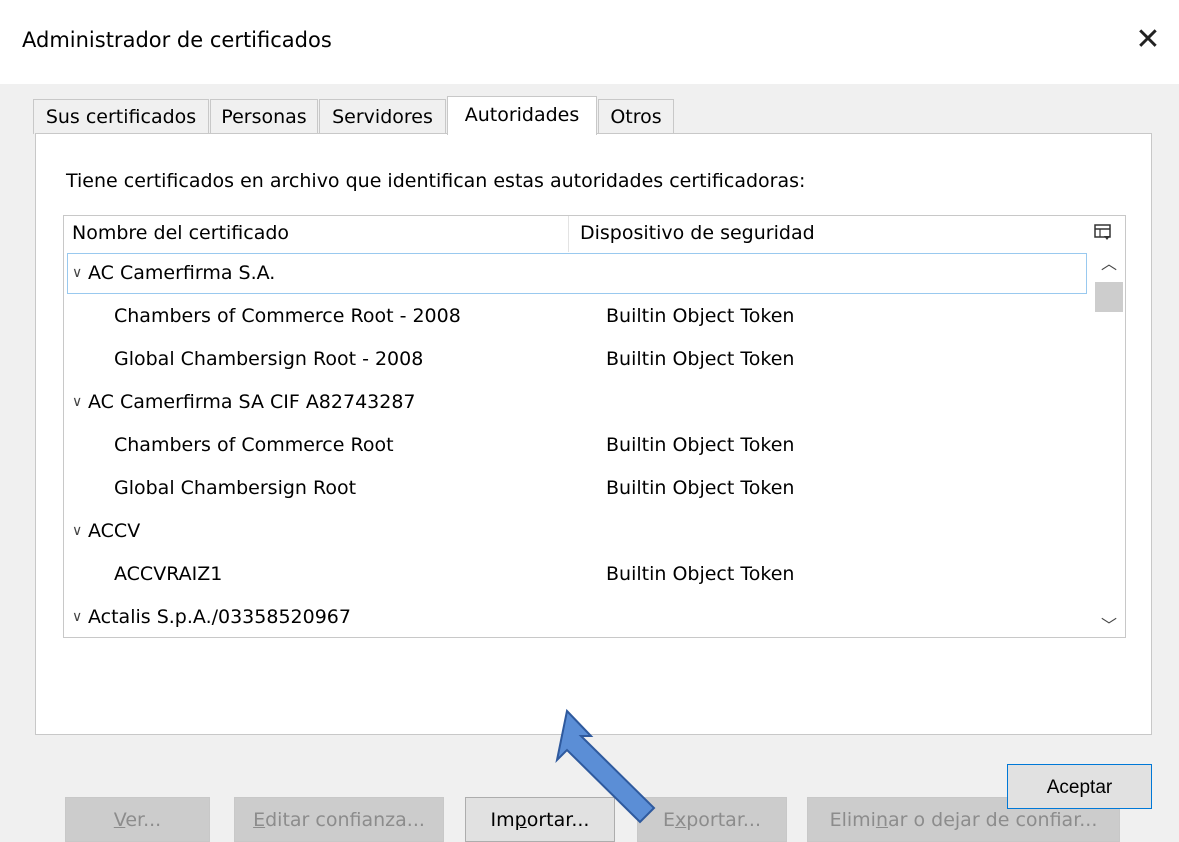 Image resolution: width=1179 pixels, height=842 pixels. What do you see at coordinates (168, 574) in the screenshot?
I see `cert-name: ACCVRAIZ1` at bounding box center [168, 574].